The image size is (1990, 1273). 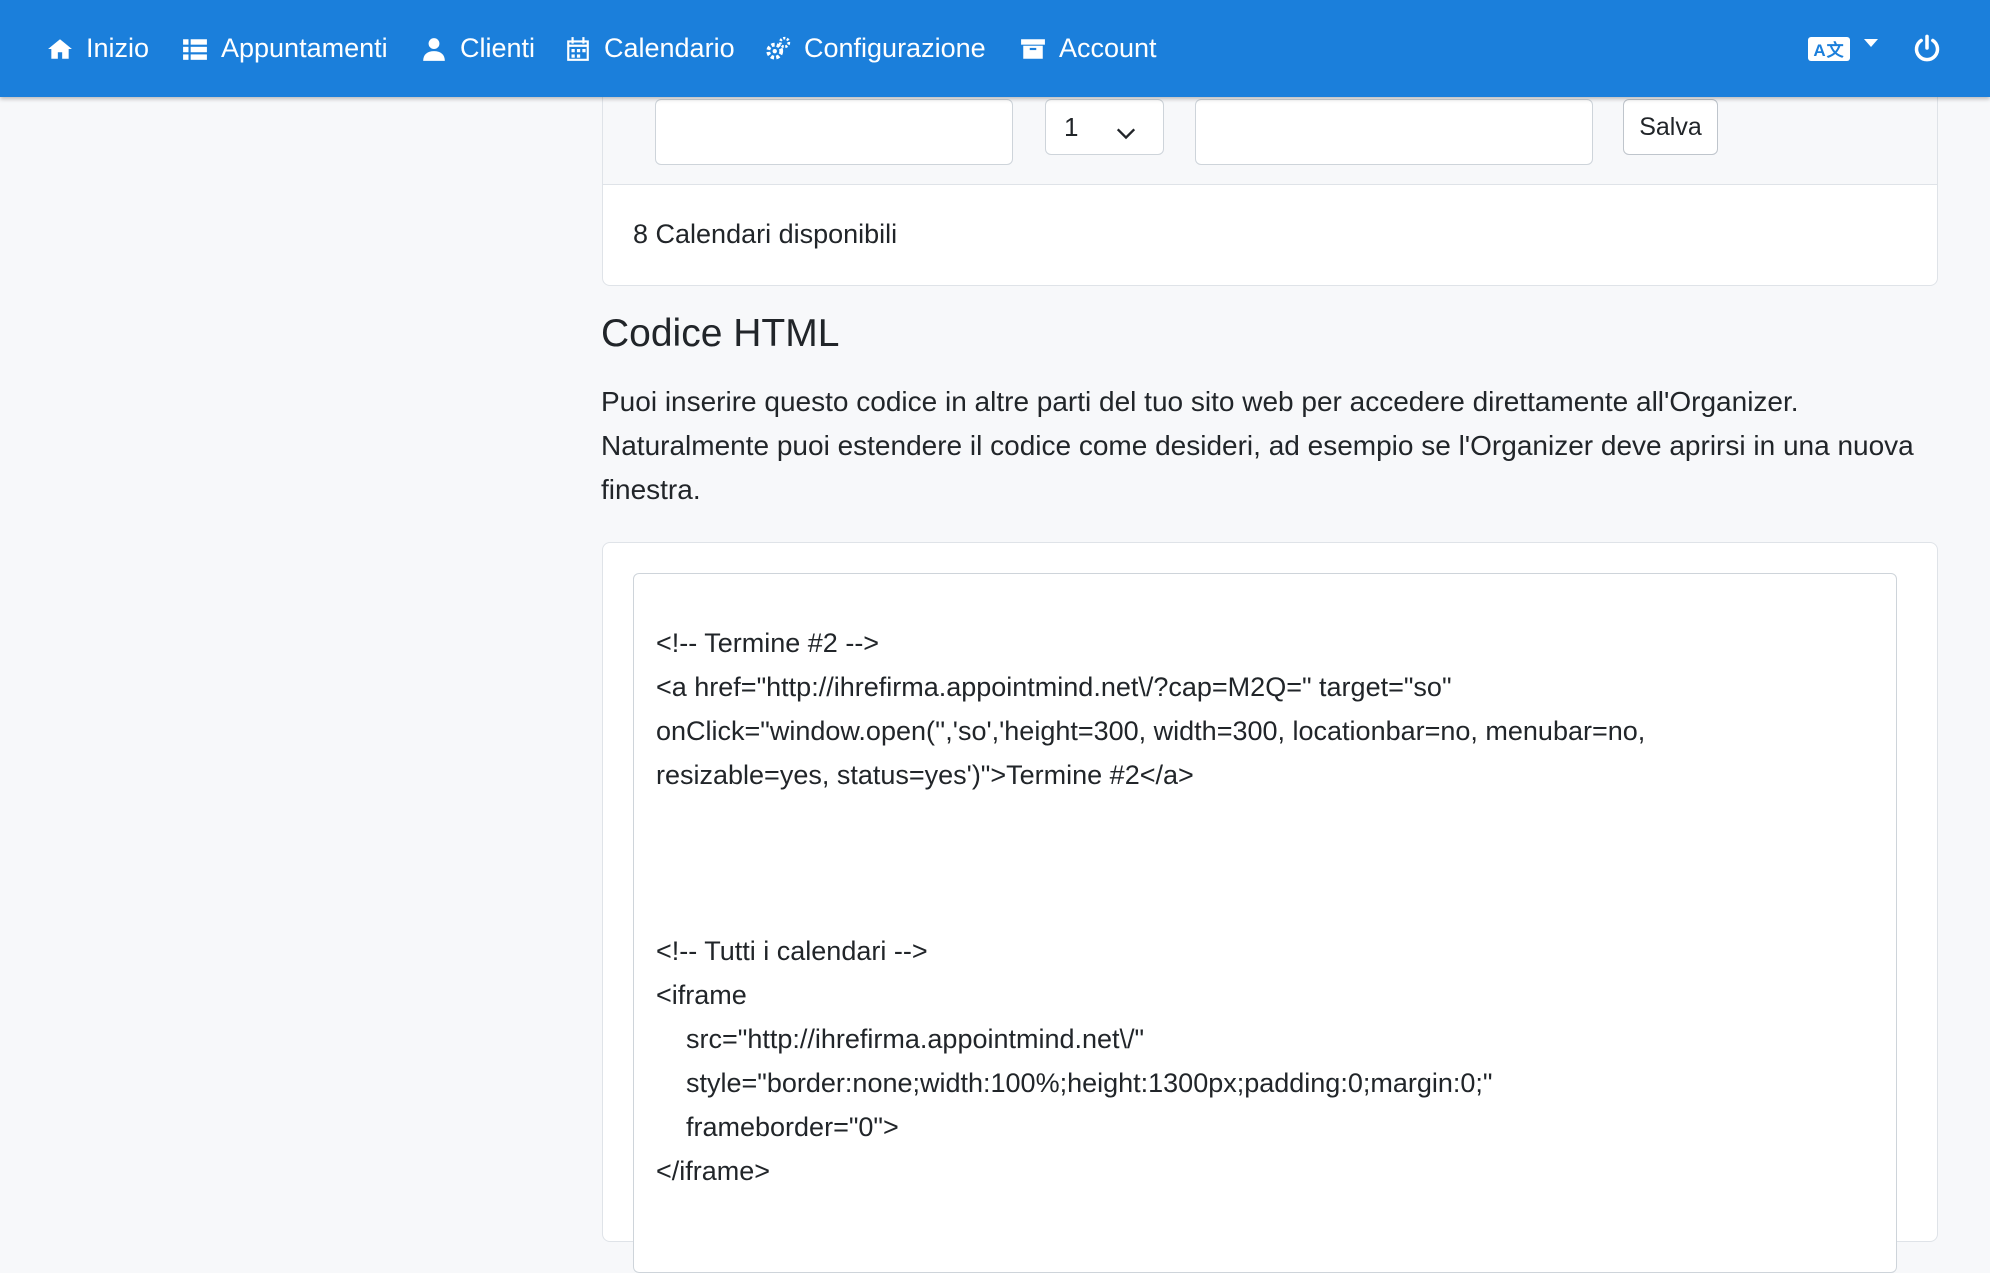 I want to click on calendar-icon, so click(x=578, y=49).